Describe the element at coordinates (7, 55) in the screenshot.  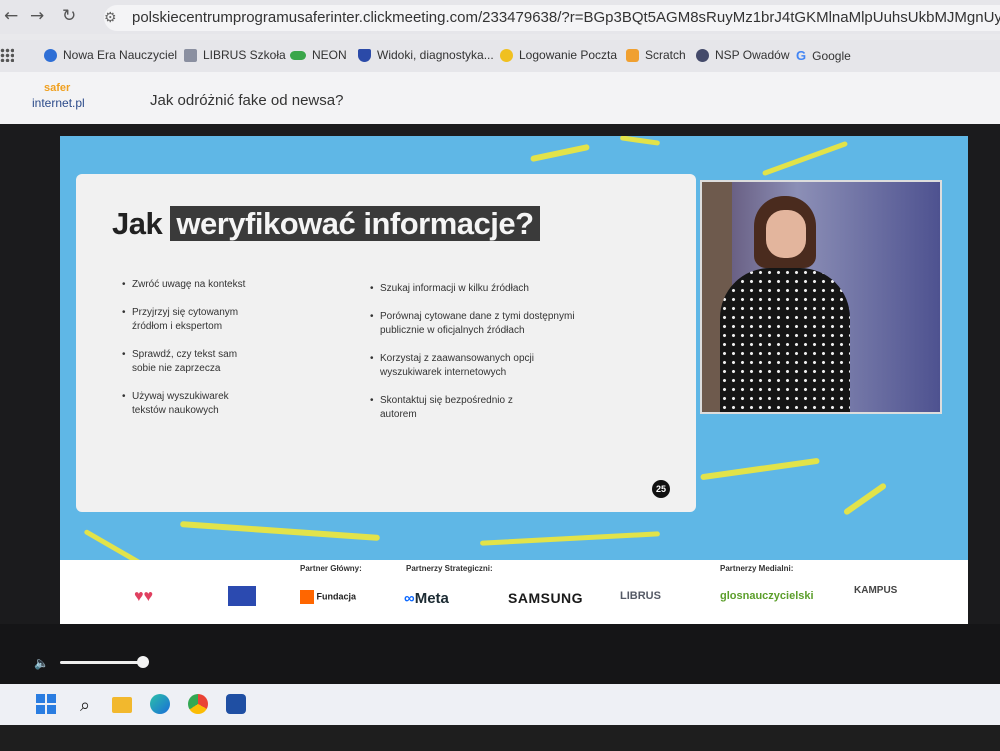
I see `apps-grid-icon` at that location.